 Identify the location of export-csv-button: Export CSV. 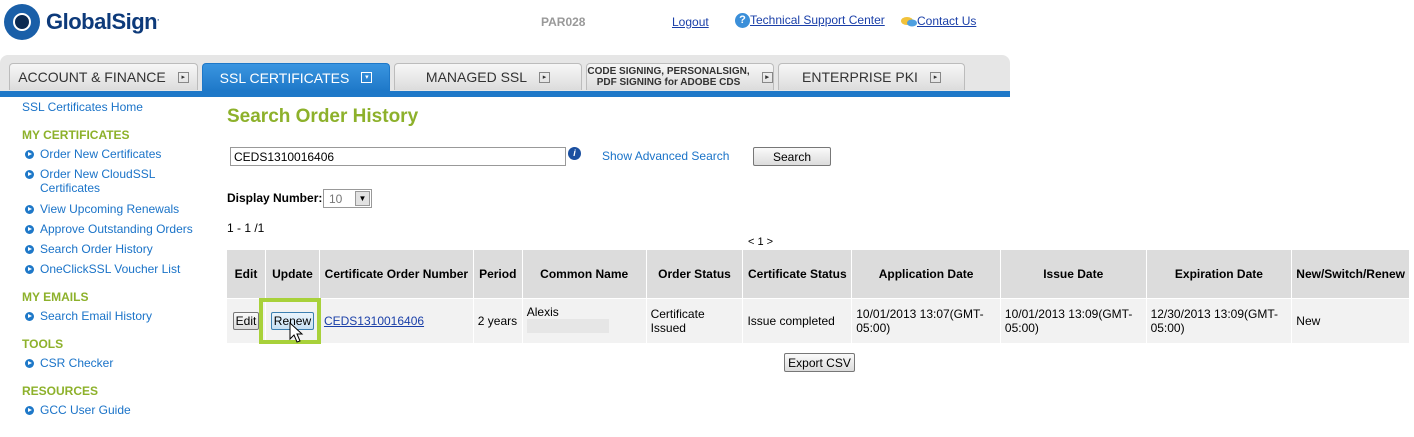
(819, 362).